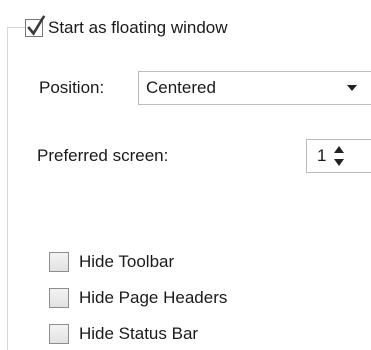  I want to click on preferred-screen-row: Preferred screen:, so click(102, 156).